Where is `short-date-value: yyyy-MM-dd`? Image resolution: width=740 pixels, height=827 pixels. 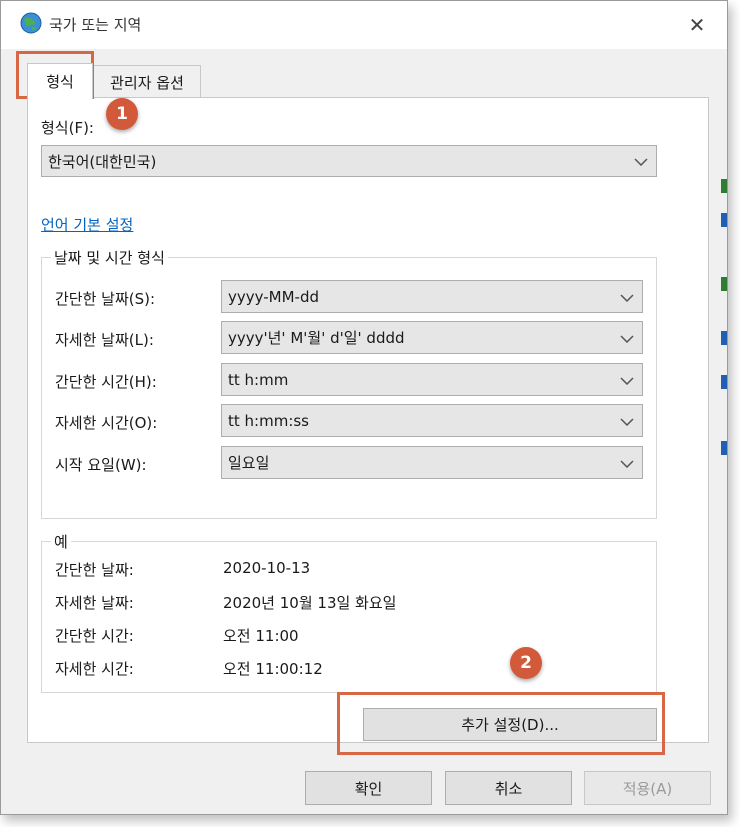 short-date-value: yyyy-MM-dd is located at coordinates (273, 296).